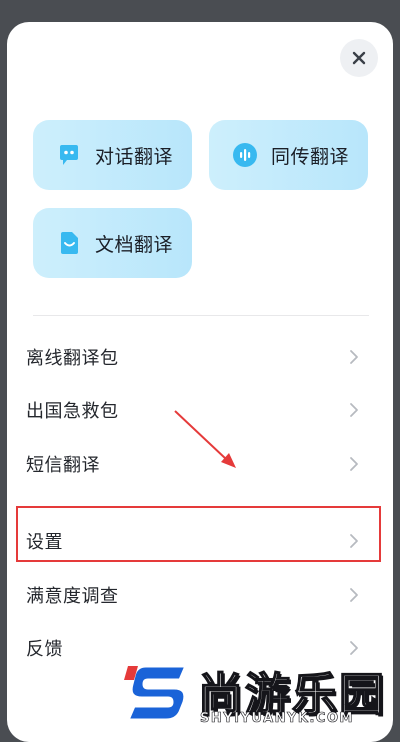  What do you see at coordinates (259, 692) in the screenshot?
I see `site-watermark: 尚游乐园 SHYIYUANYK.COM` at bounding box center [259, 692].